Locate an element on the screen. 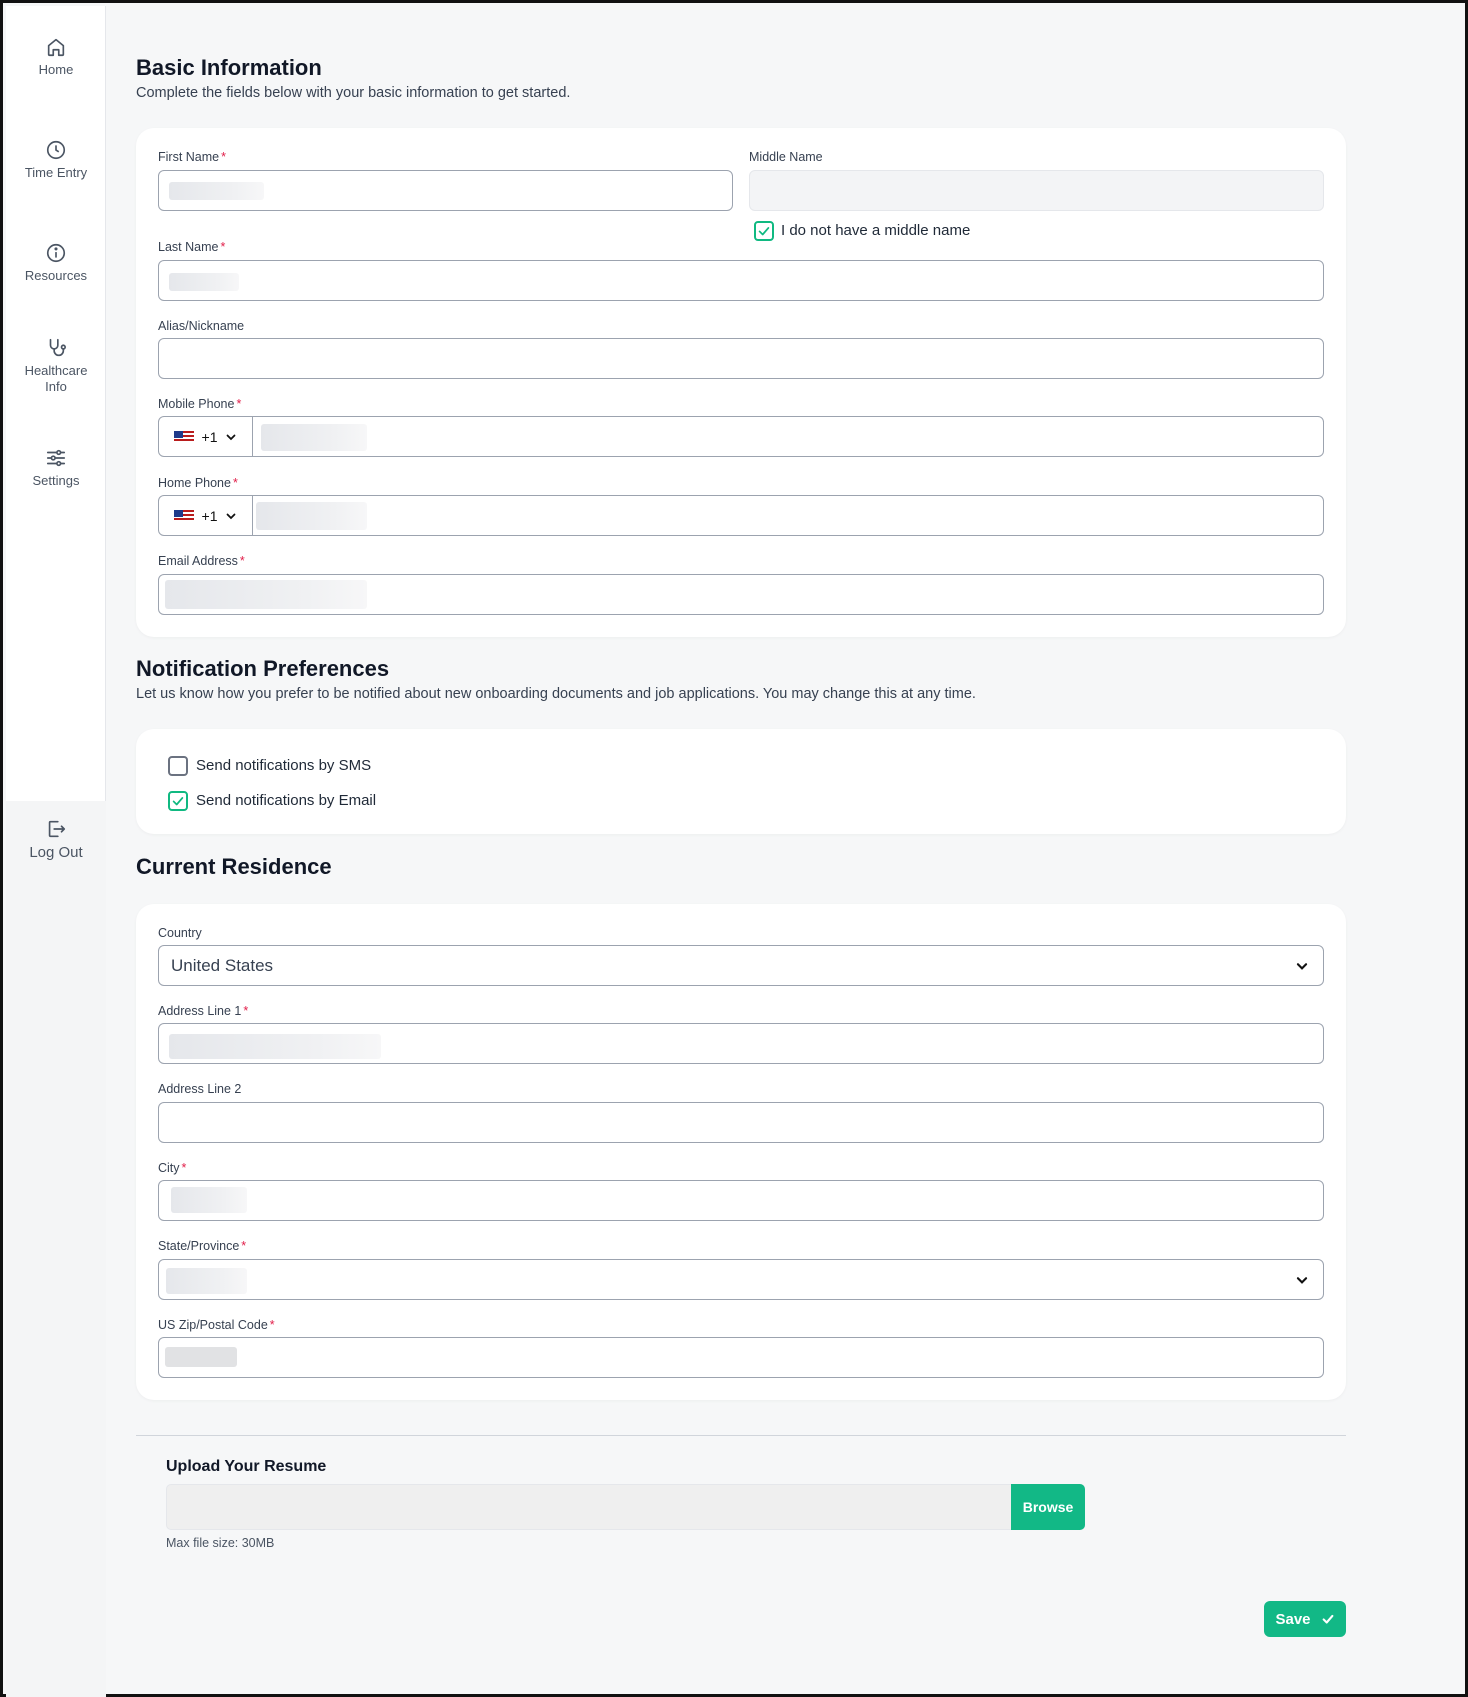 This screenshot has height=1697, width=1468. upload-resume-title: Upload Your Resume is located at coordinates (246, 1466).